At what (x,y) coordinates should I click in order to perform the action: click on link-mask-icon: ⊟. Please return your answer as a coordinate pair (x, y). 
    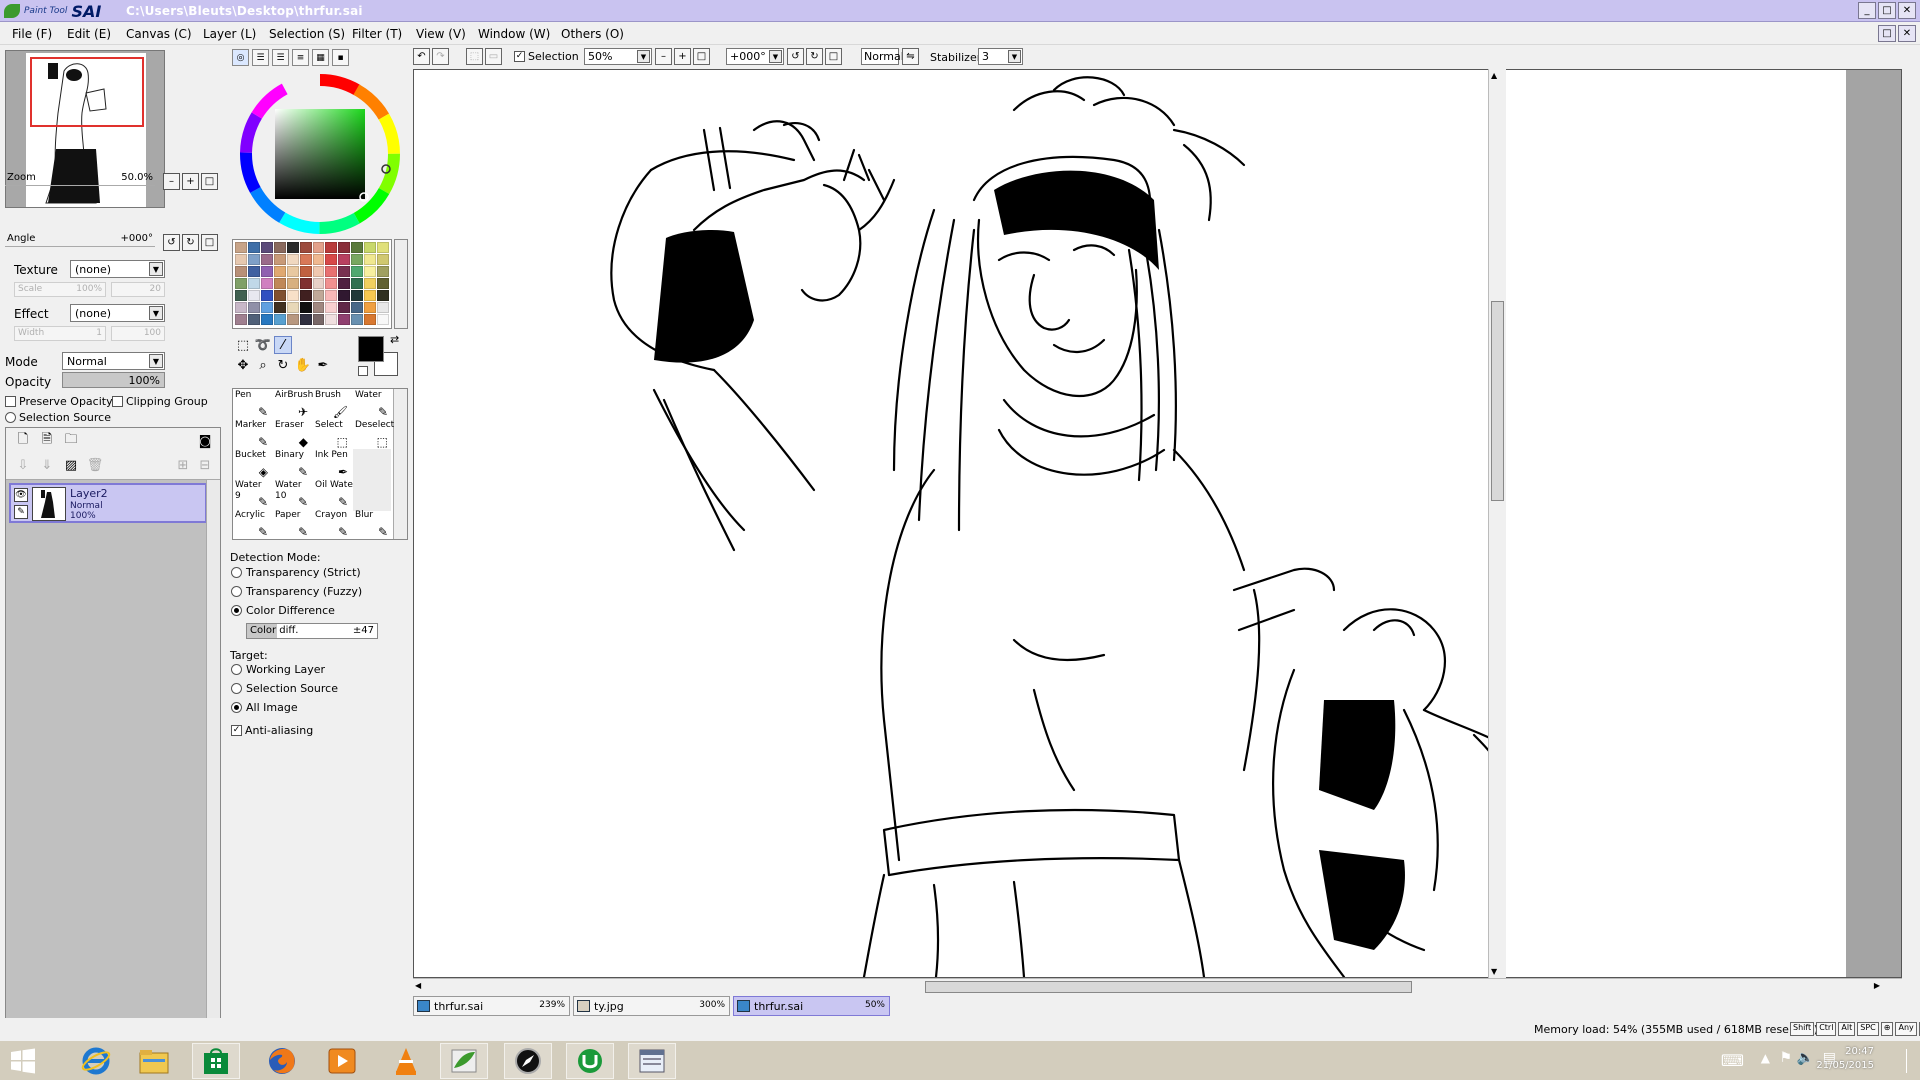
    Looking at the image, I should click on (205, 465).